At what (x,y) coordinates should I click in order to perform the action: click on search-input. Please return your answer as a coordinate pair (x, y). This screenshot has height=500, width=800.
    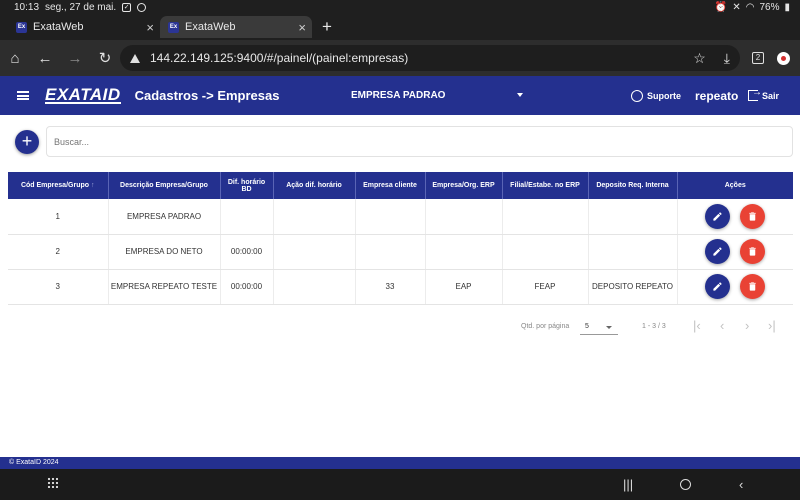
    Looking at the image, I should click on (419, 141).